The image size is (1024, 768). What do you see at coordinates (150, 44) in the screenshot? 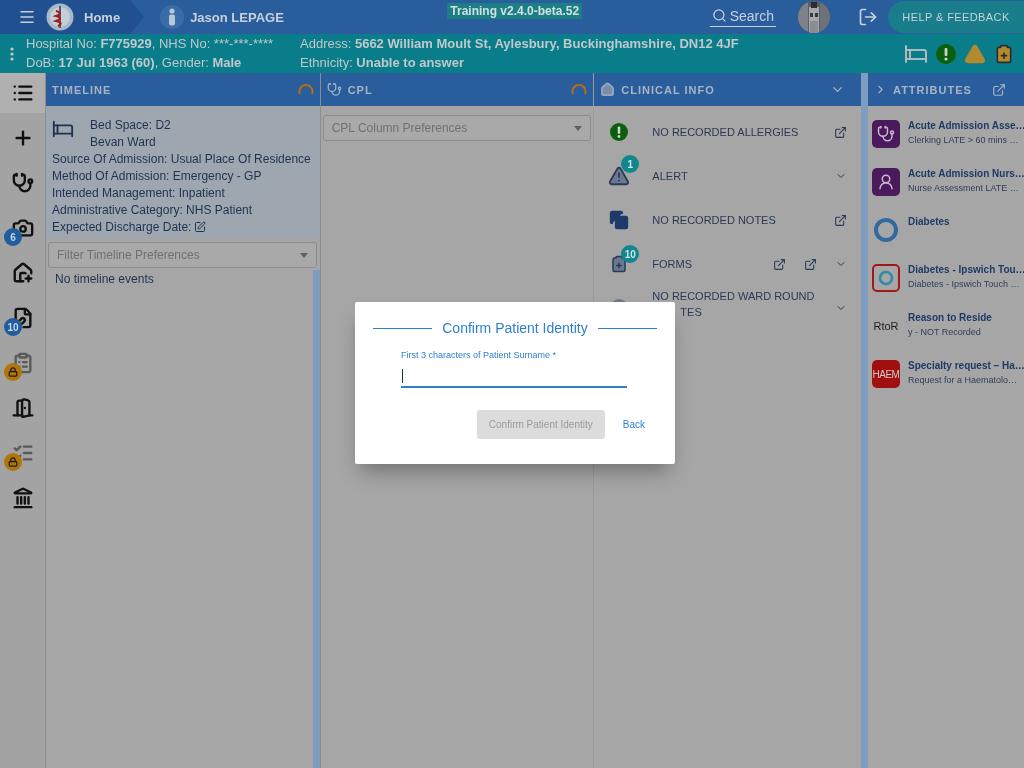
I see `patient-detail: Hospital No: F775929, NHS No: ***-***-****` at bounding box center [150, 44].